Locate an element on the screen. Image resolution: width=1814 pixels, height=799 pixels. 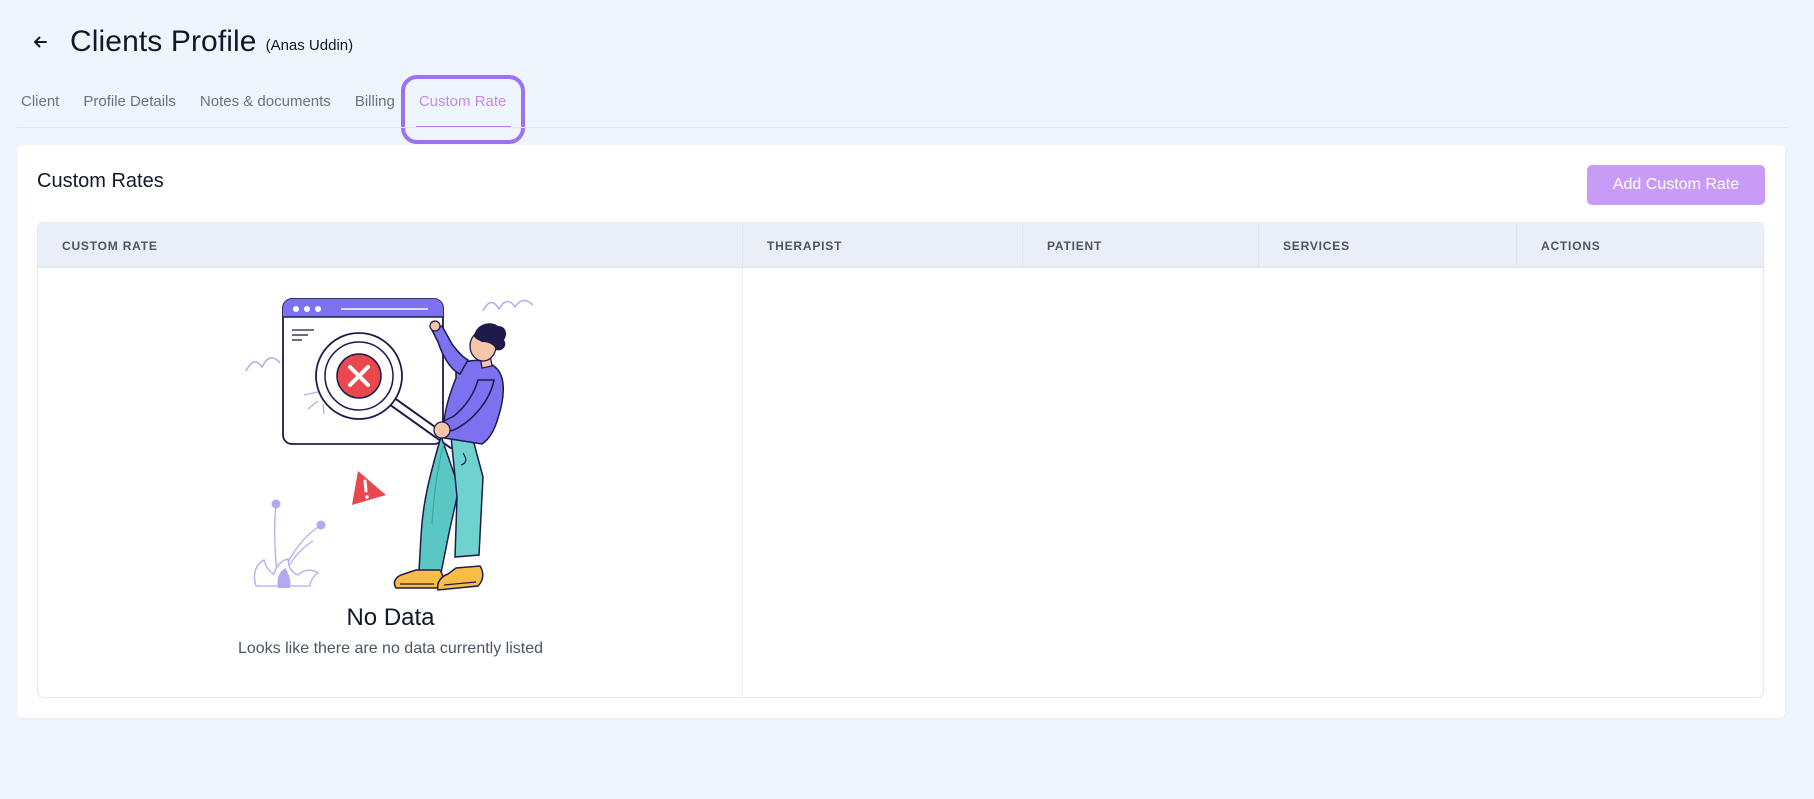
section-title: Custom Rates is located at coordinates (100, 181).